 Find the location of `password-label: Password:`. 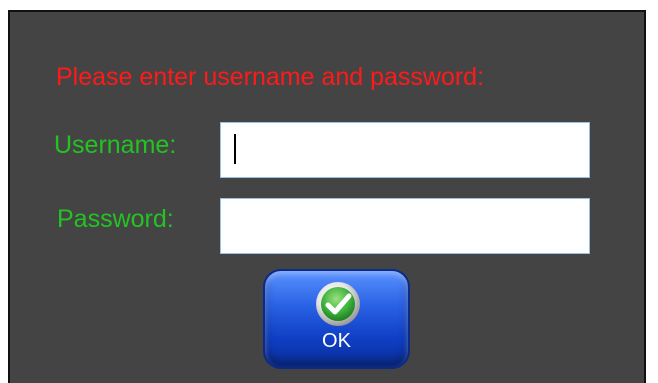

password-label: Password: is located at coordinates (115, 219).